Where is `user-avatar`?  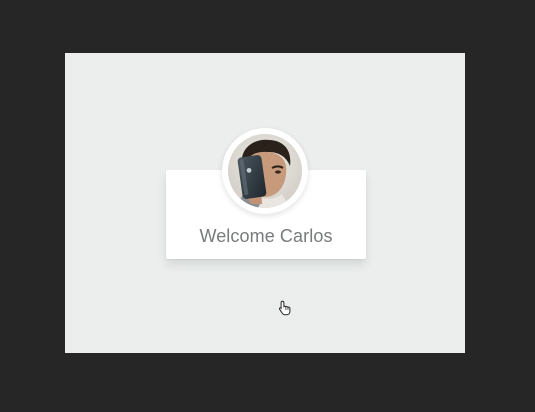 user-avatar is located at coordinates (265, 171).